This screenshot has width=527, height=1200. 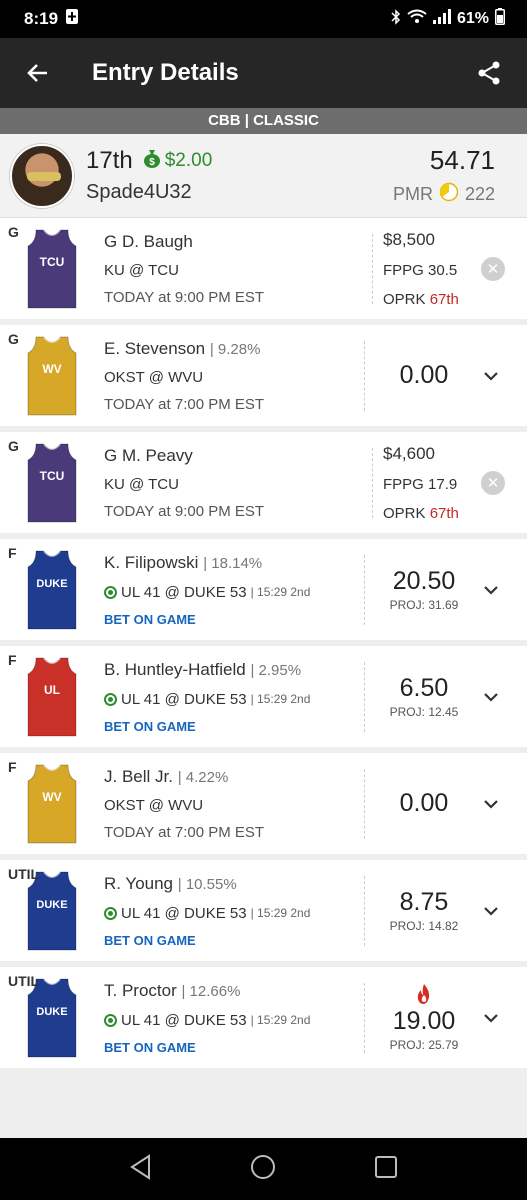 What do you see at coordinates (263, 1169) in the screenshot?
I see `home-nav-icon` at bounding box center [263, 1169].